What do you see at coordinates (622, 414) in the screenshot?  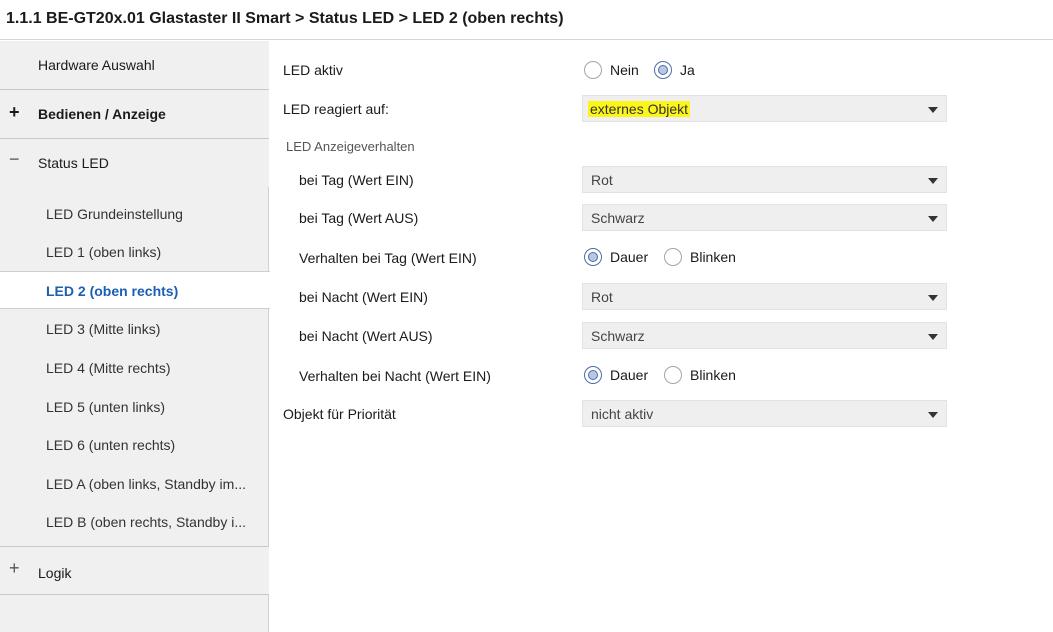 I see `select-value: nicht aktiv` at bounding box center [622, 414].